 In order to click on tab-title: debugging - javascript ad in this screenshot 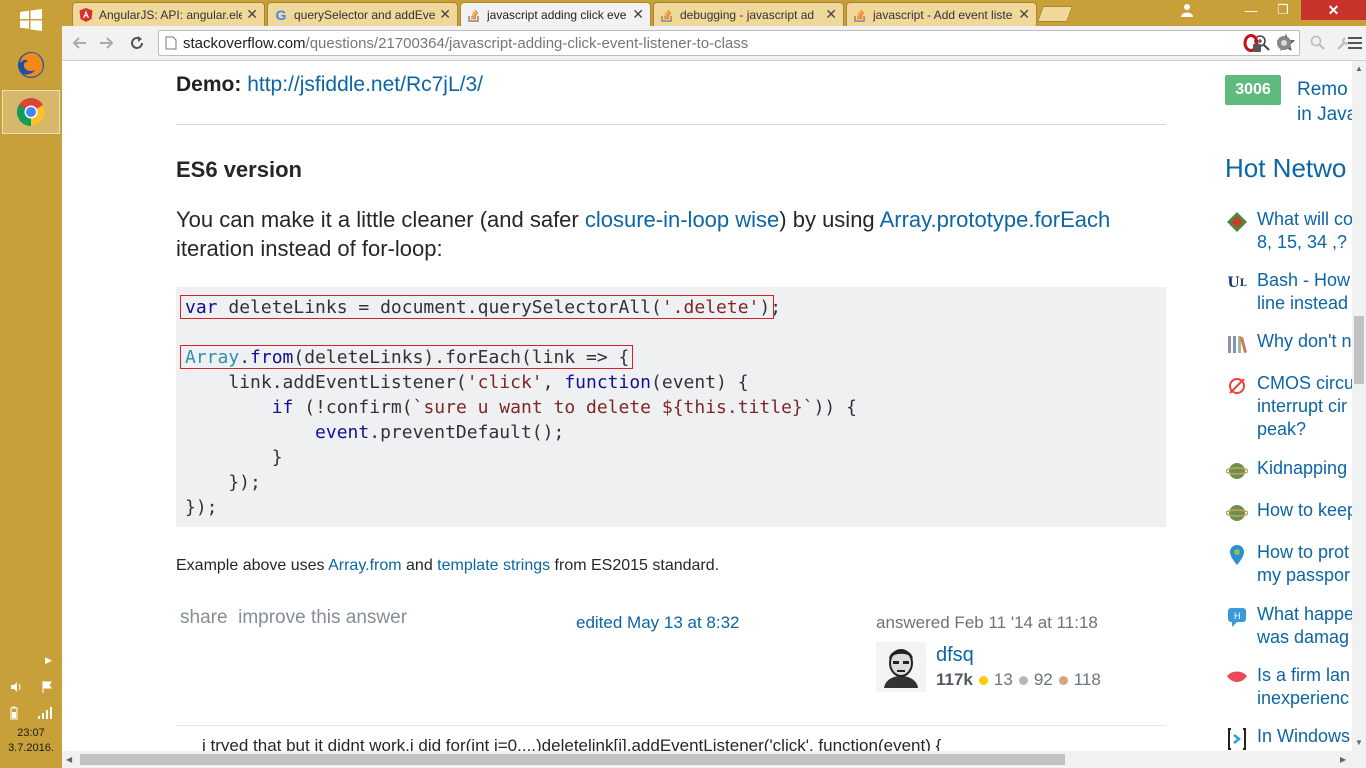, I will do `click(747, 14)`.